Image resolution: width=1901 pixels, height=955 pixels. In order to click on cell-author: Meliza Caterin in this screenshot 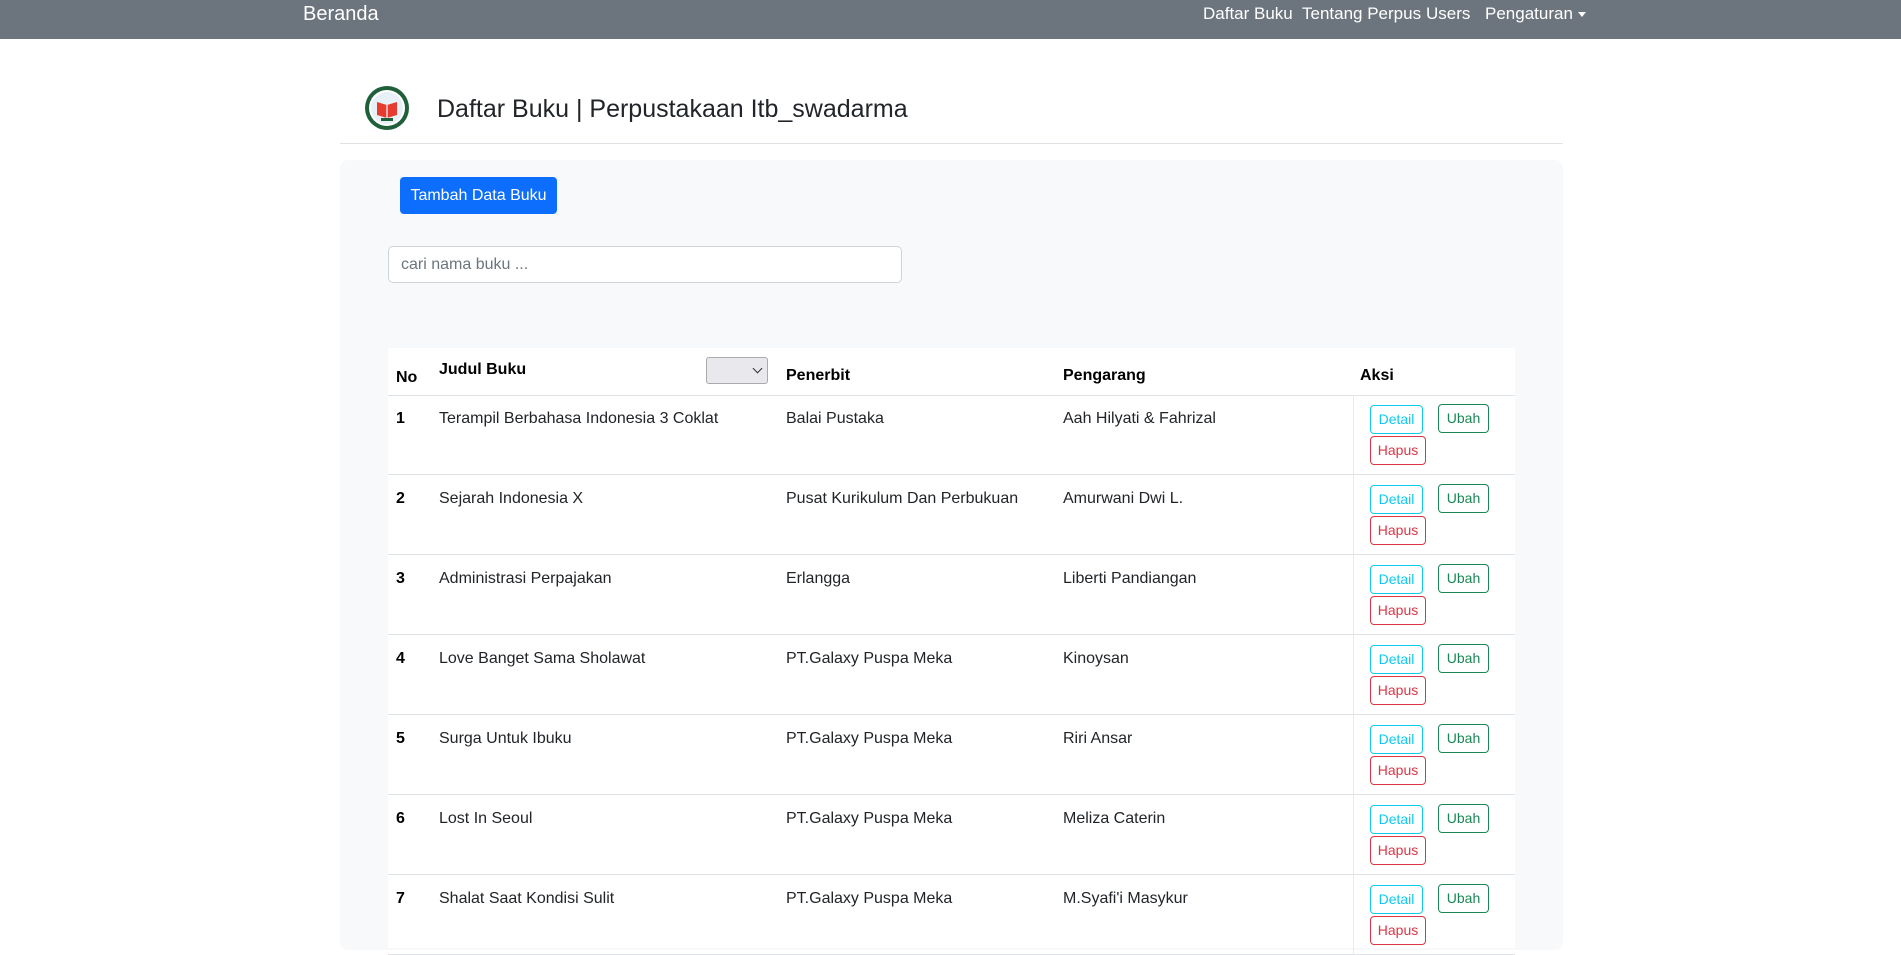, I will do `click(1114, 818)`.